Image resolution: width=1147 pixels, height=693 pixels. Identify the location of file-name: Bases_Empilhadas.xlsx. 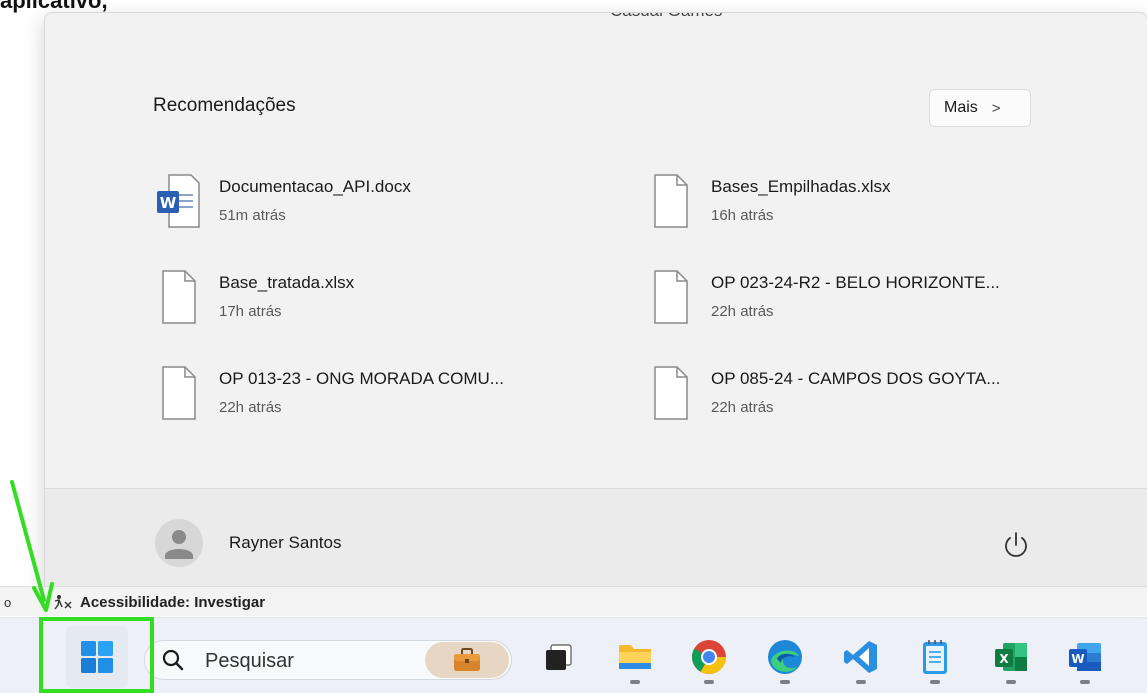
(801, 186).